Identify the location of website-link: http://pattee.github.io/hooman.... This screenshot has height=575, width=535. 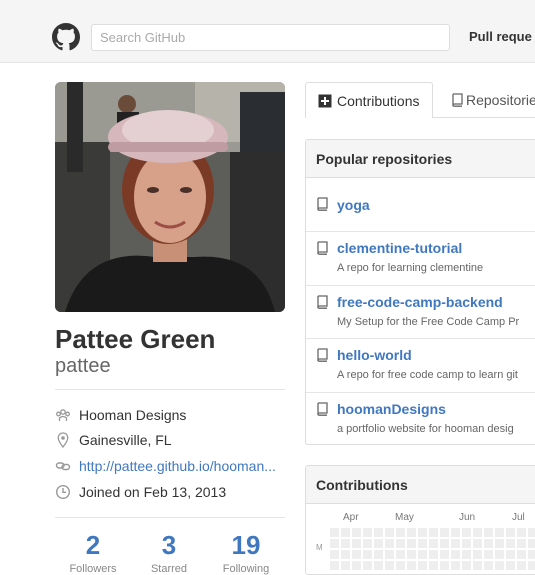
(182, 466).